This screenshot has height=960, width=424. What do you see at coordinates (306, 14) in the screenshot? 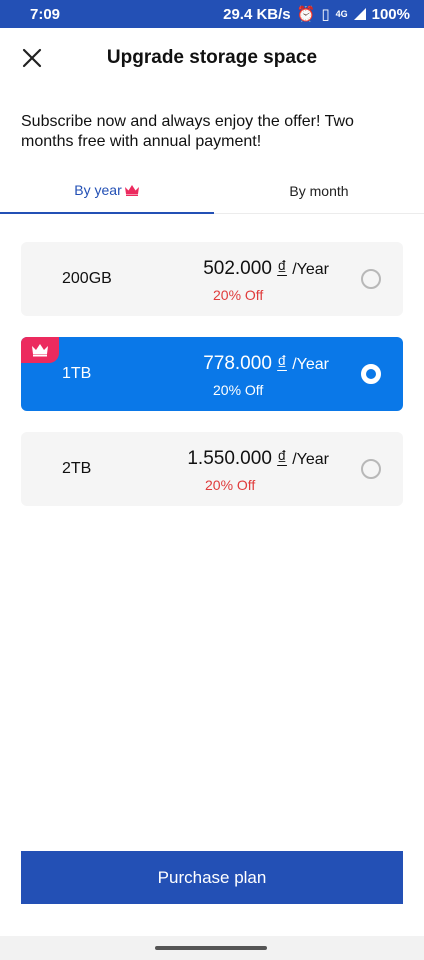
I see `alarm-icon: ⏰` at bounding box center [306, 14].